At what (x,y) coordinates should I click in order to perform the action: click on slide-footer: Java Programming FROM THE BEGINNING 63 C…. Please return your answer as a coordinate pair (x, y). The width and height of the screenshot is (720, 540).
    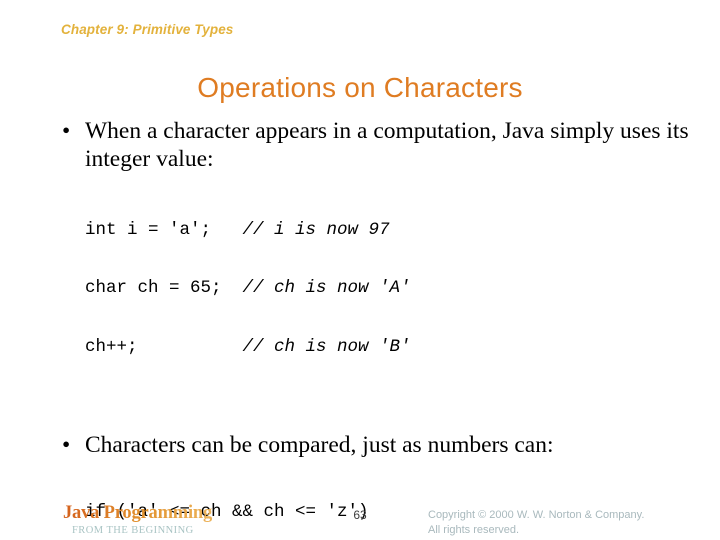
    Looking at the image, I should click on (360, 520).